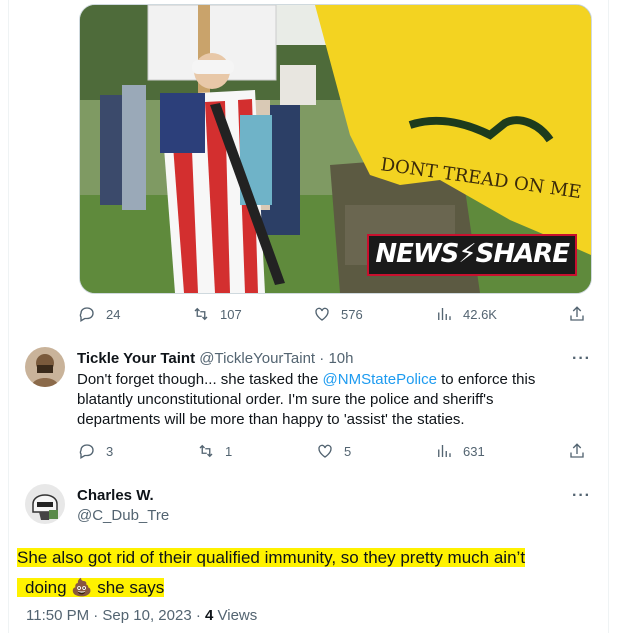 The height and width of the screenshot is (633, 619). Describe the element at coordinates (217, 314) in the screenshot. I see `retweet-button: 107` at that location.